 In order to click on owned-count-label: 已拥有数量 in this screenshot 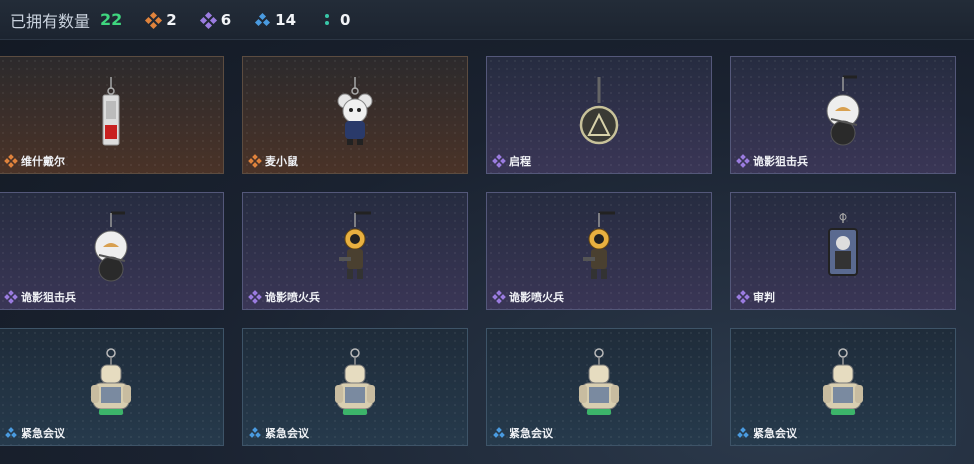, I will do `click(50, 21)`.